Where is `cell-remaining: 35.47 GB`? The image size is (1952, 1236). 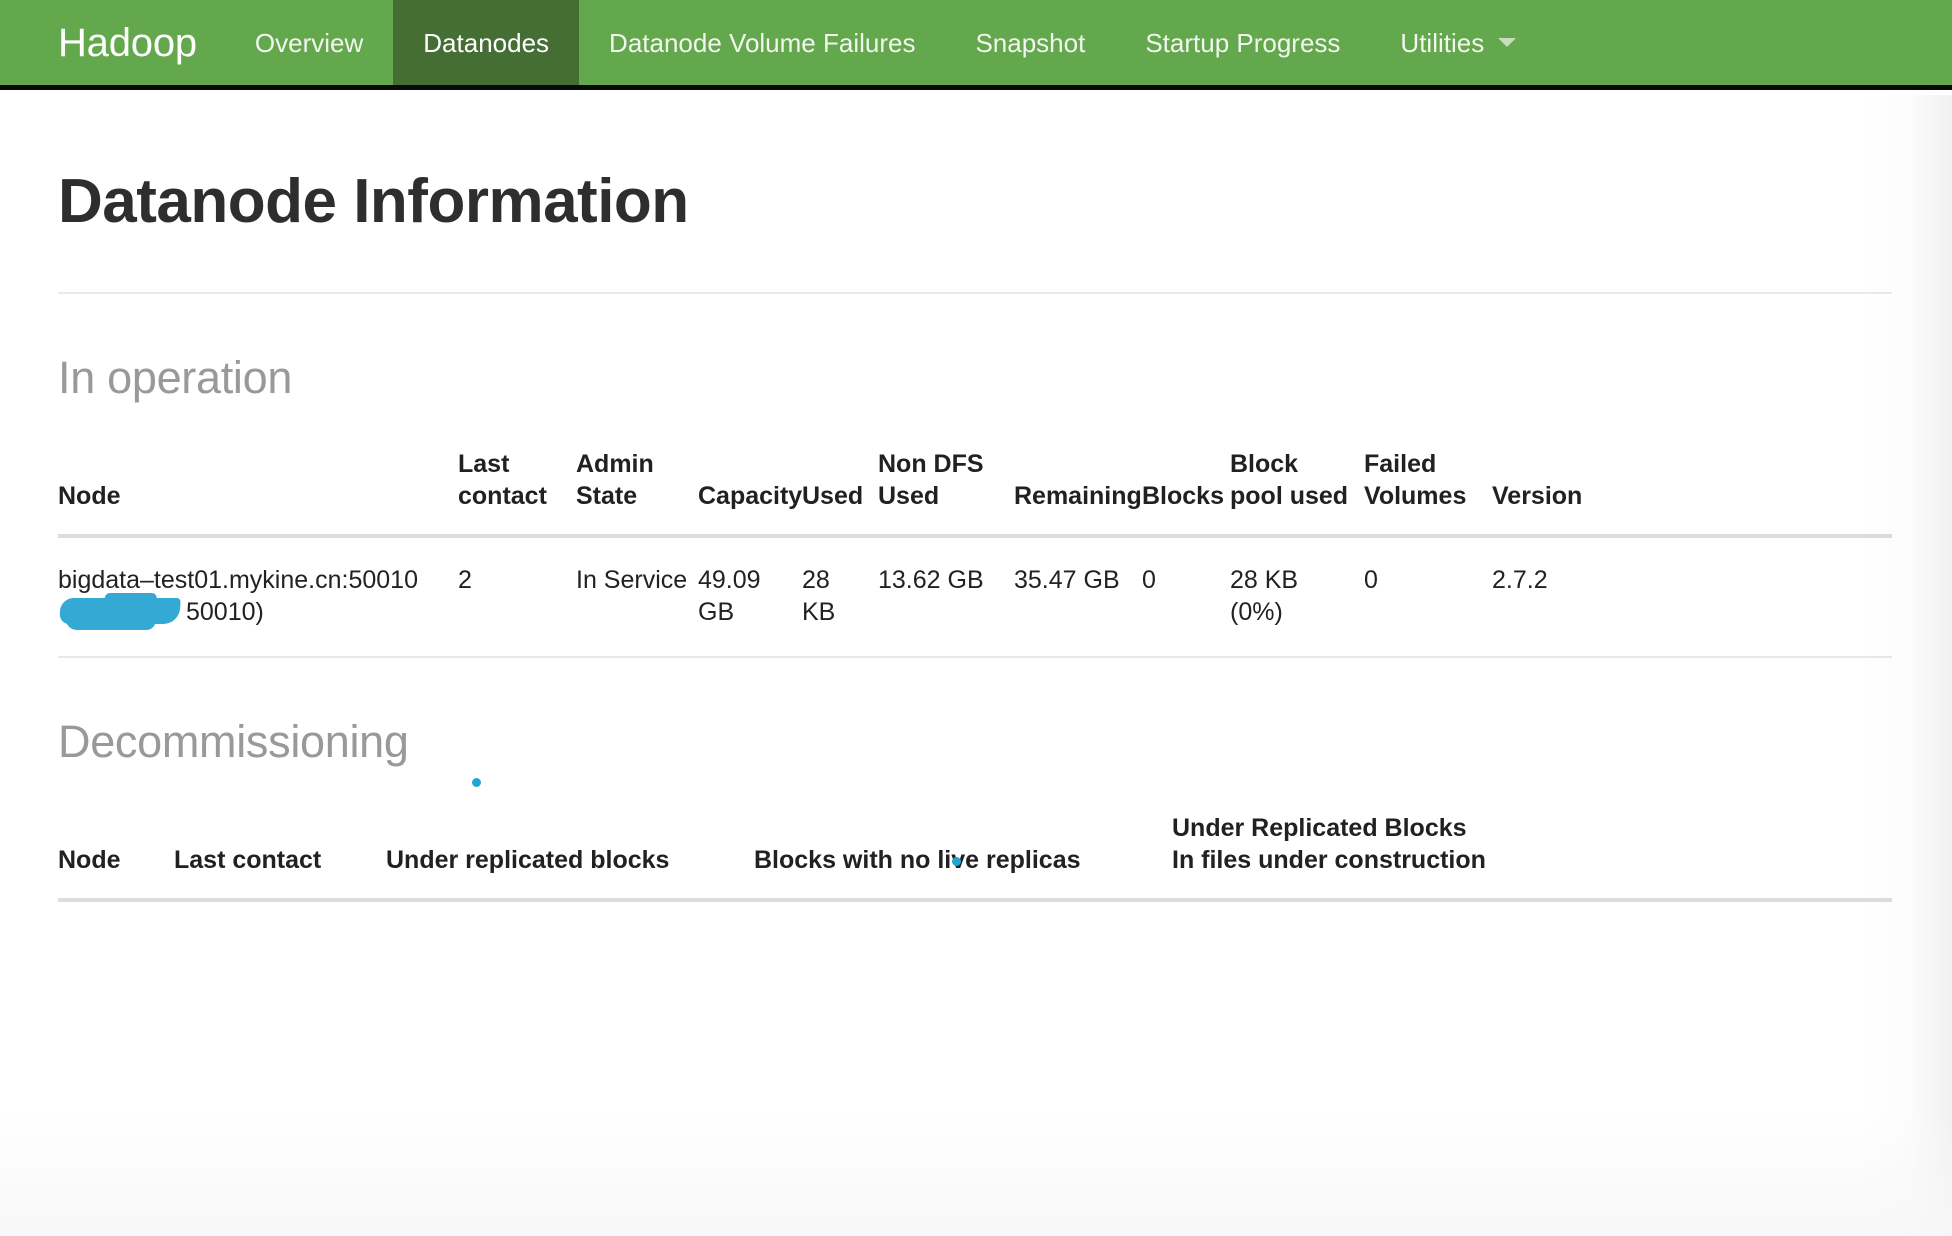
cell-remaining: 35.47 GB is located at coordinates (1078, 596).